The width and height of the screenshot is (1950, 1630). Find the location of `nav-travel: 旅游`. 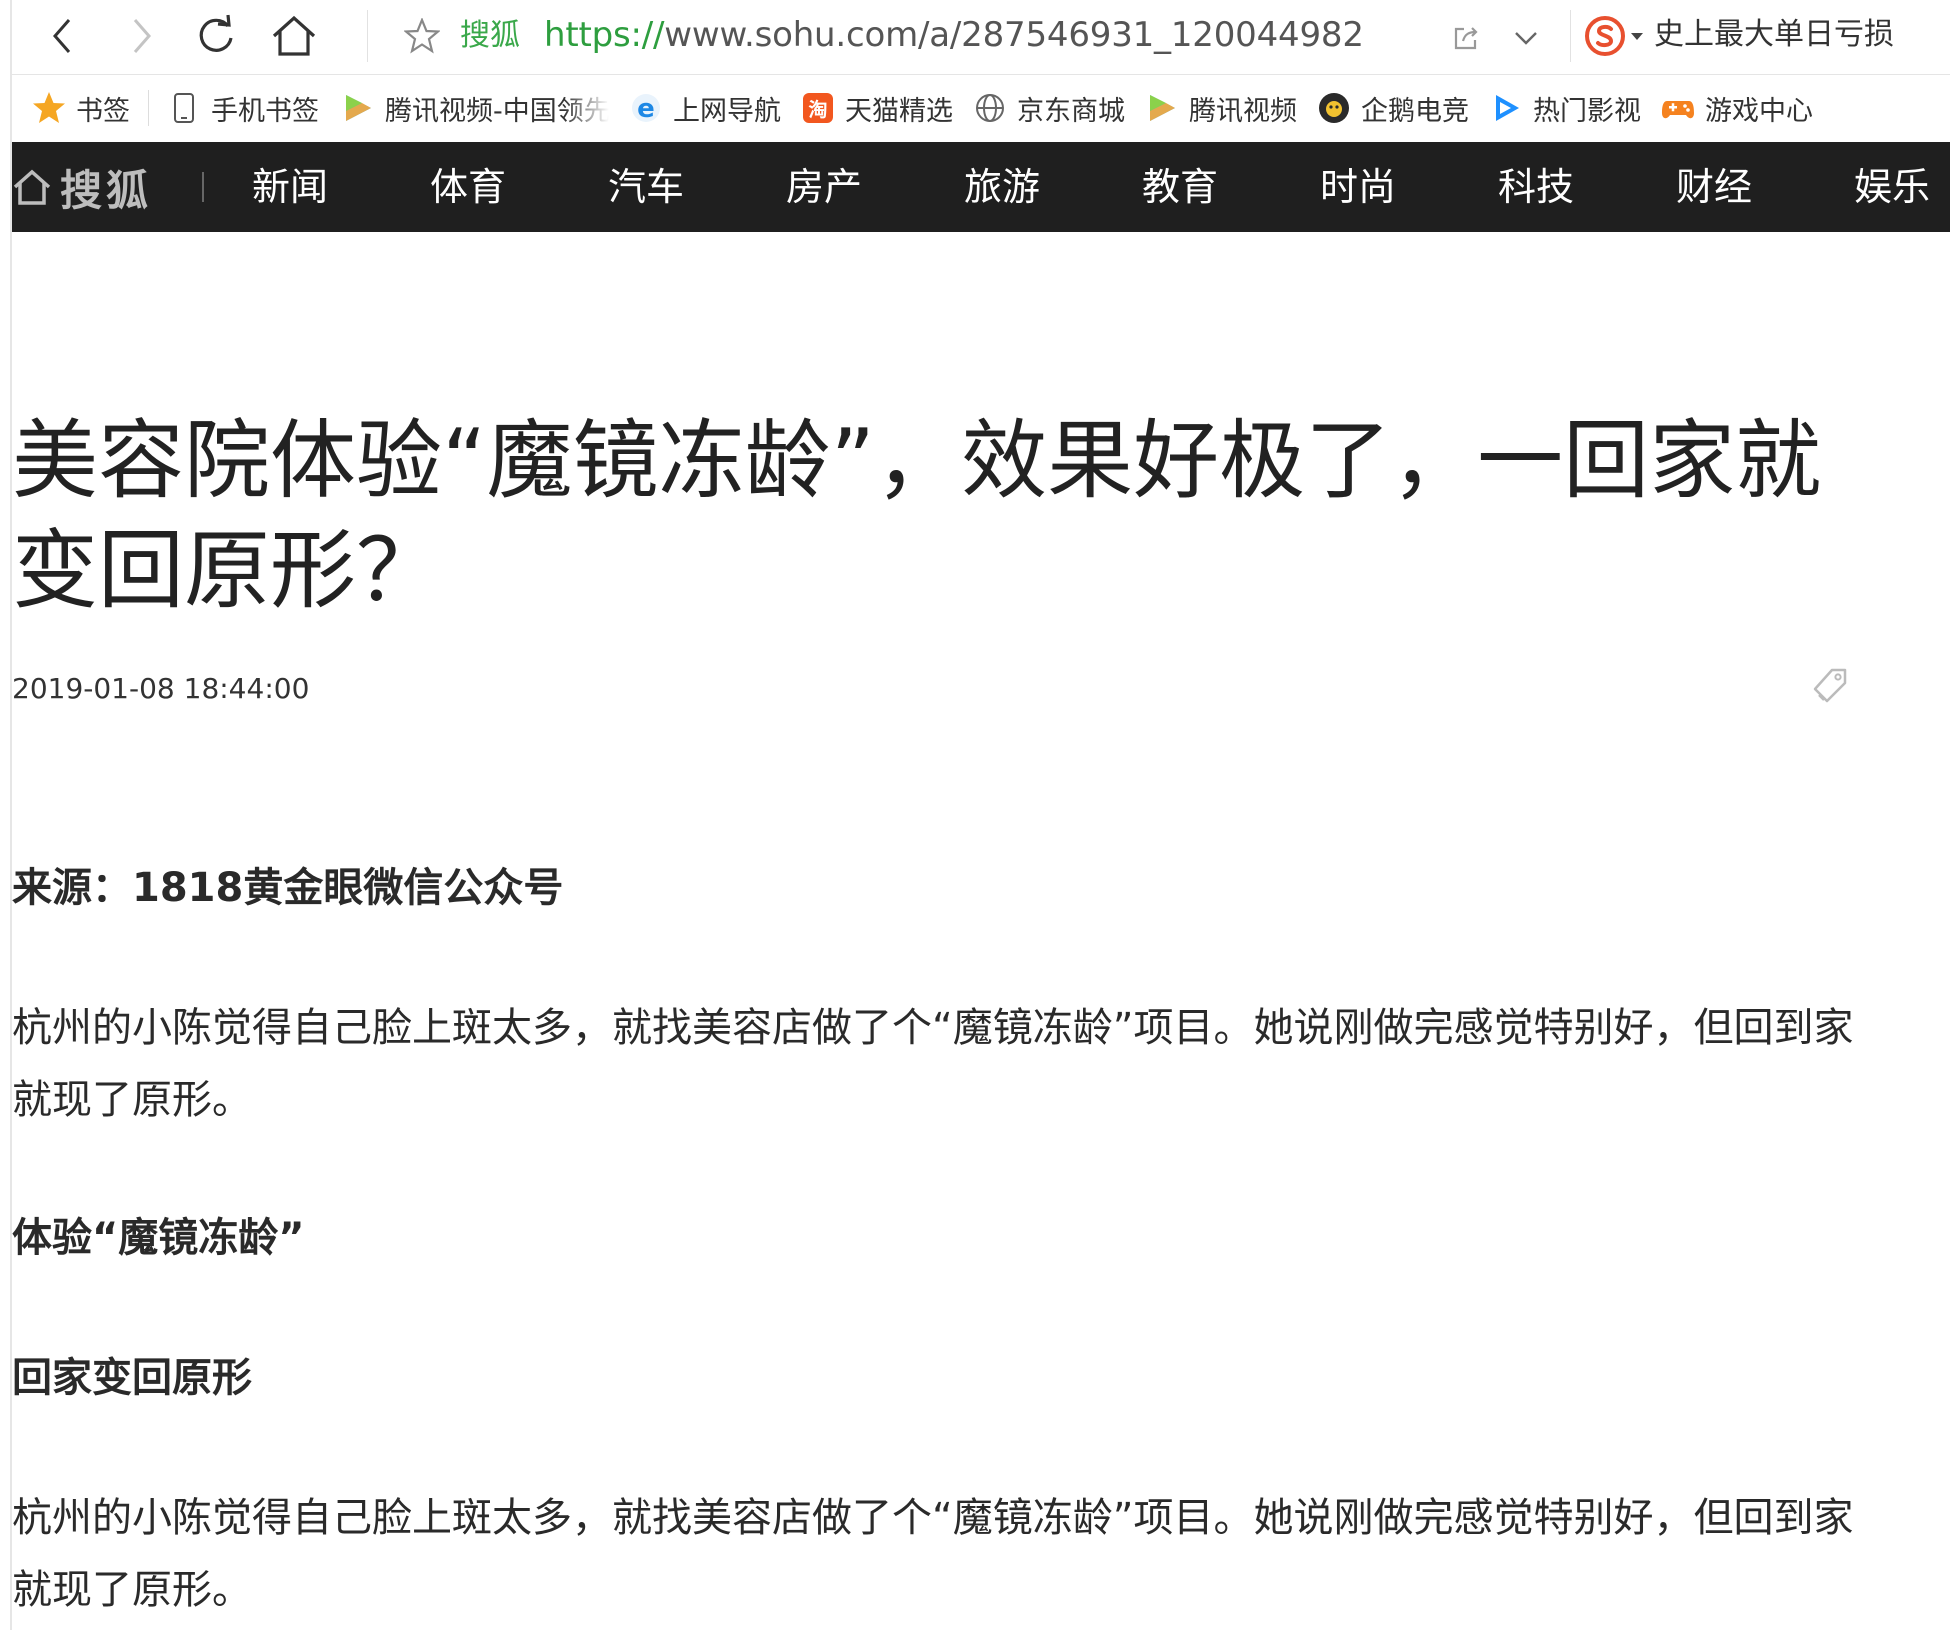

nav-travel: 旅游 is located at coordinates (1002, 187).